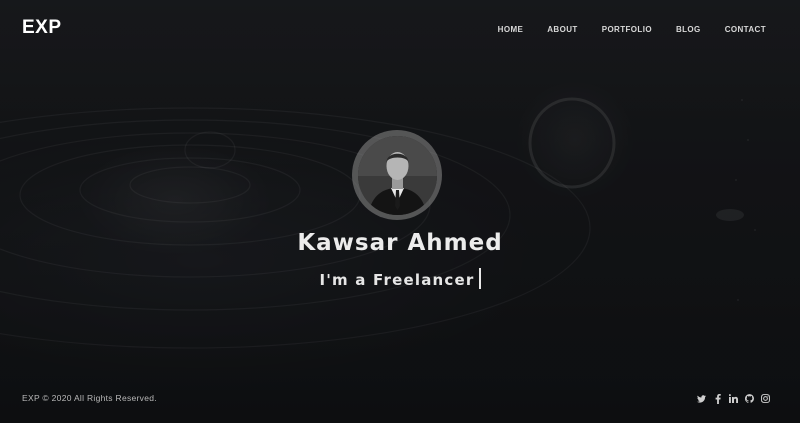 The width and height of the screenshot is (800, 423). I want to click on avatar-frame, so click(397, 175).